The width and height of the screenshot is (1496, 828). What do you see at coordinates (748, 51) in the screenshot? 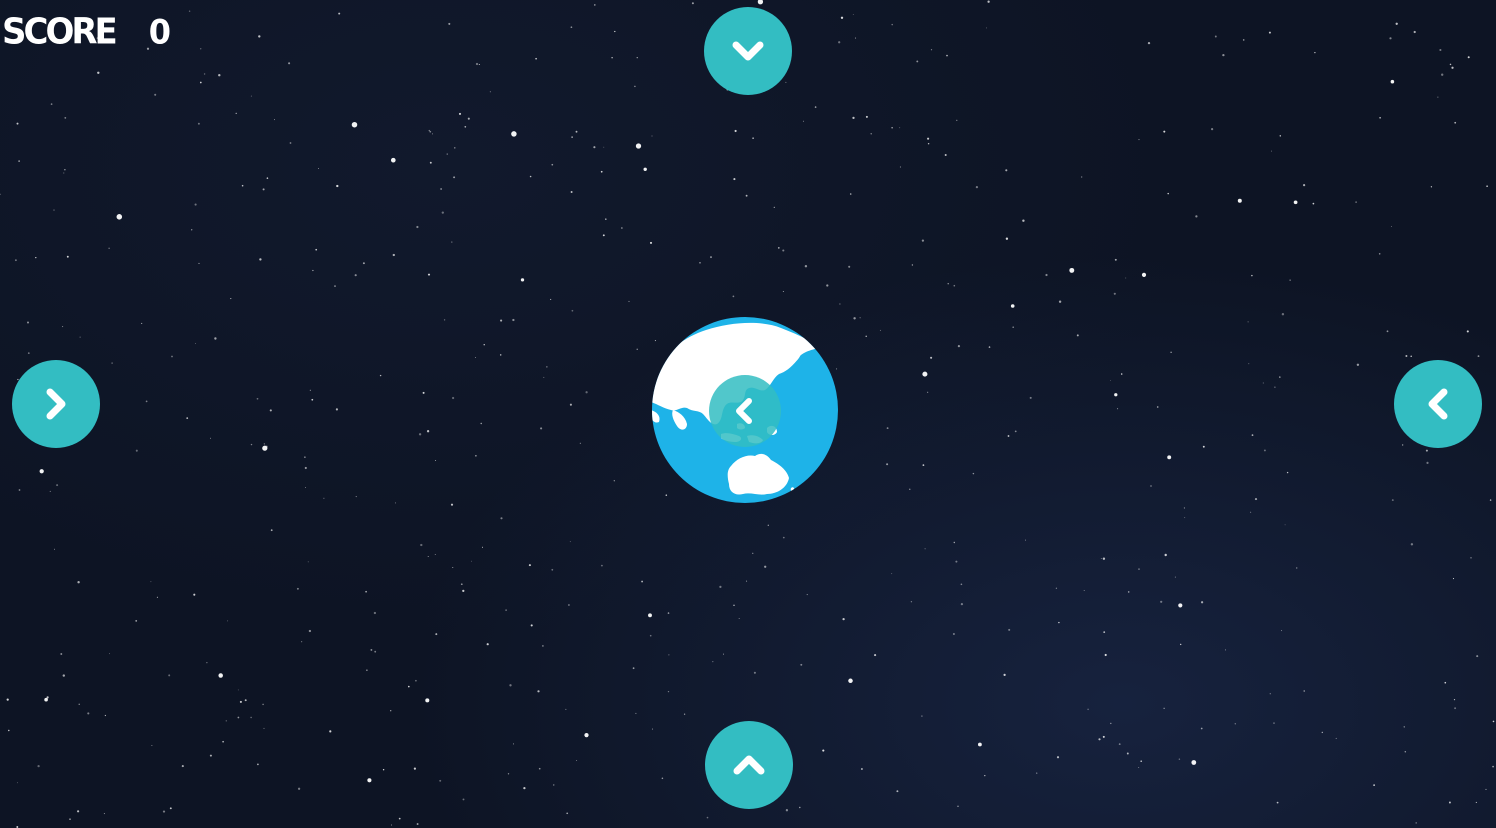
I see `move-down-button-top` at bounding box center [748, 51].